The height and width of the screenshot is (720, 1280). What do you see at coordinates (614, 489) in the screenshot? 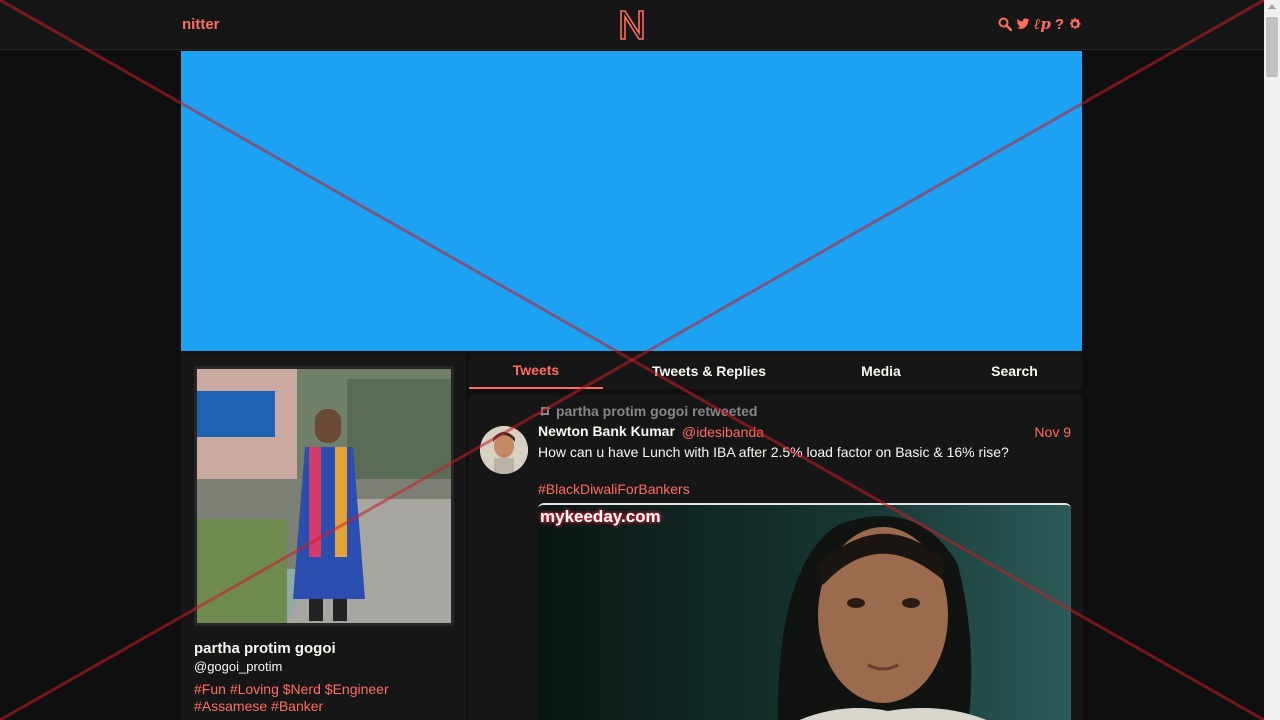
I see `tweet-hashtag: #BlackDiwaliForBankers` at bounding box center [614, 489].